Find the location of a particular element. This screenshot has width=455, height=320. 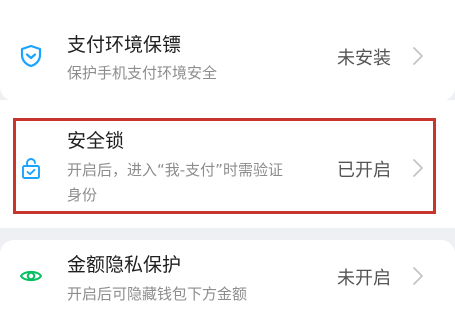

settings-item-description-line2: 身份 is located at coordinates (82, 195).